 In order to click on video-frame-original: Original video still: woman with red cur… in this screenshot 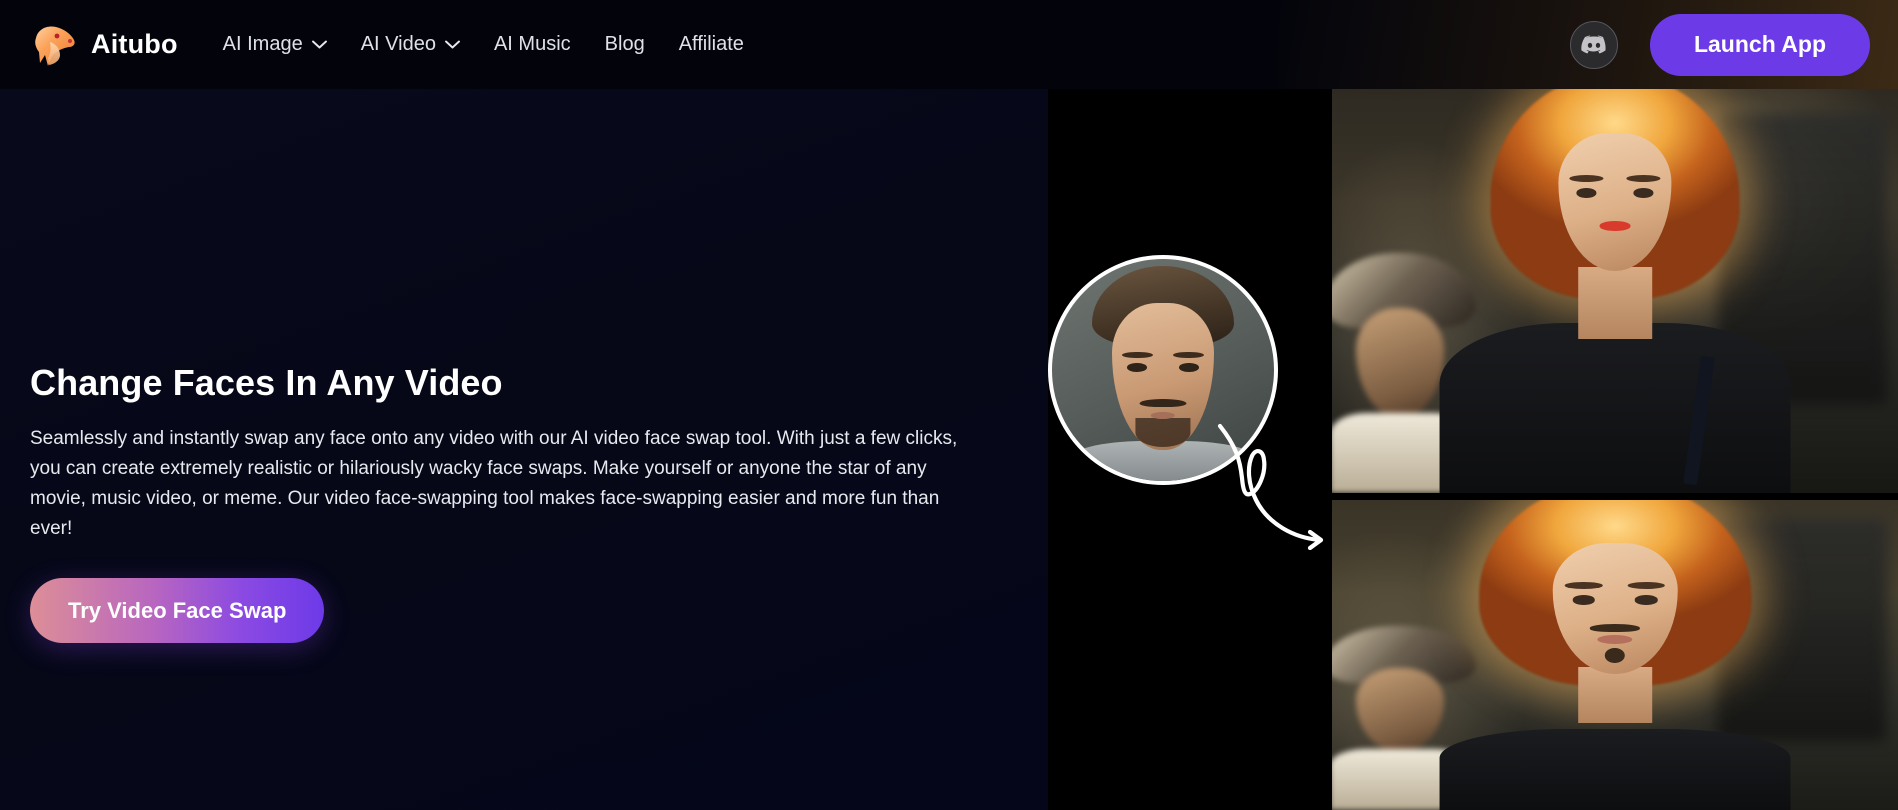, I will do `click(1615, 291)`.